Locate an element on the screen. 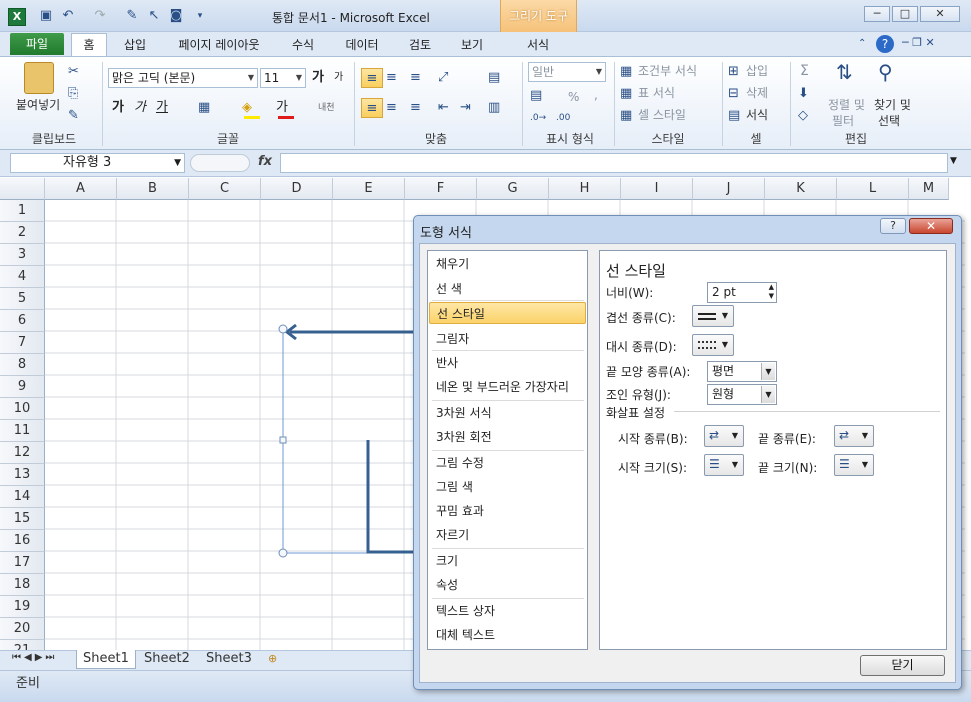  tab-home: 홈 is located at coordinates (89, 45).